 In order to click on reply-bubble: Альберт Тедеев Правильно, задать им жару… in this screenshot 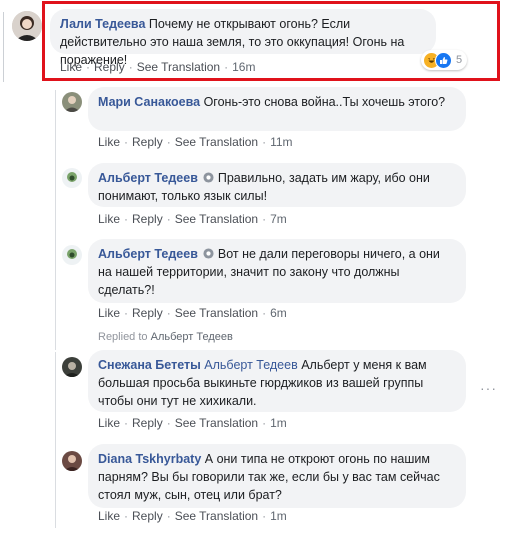, I will do `click(277, 185)`.